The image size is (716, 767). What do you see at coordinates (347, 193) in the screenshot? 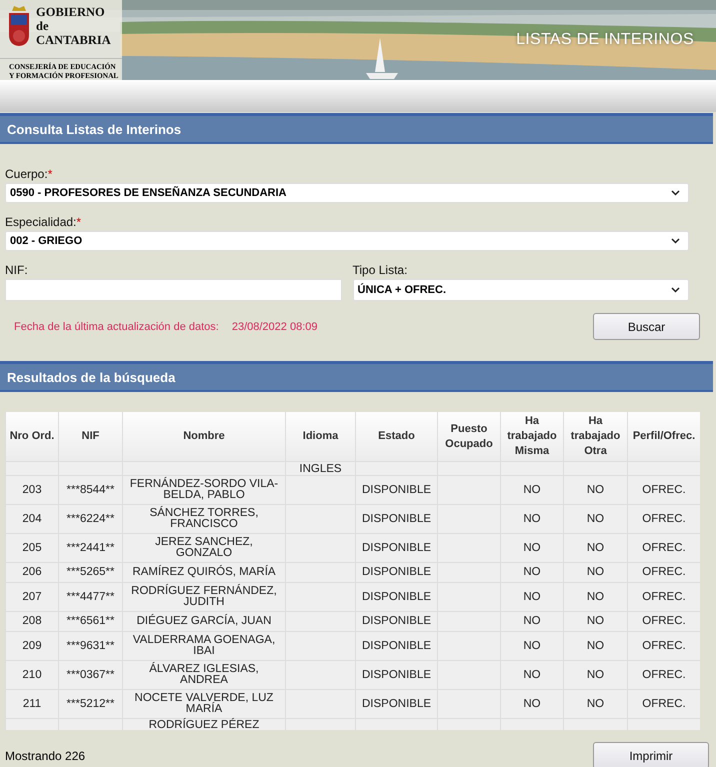
I see `select-field: 0590 - PROFESORES DE ENSEÑANZA SECUNDARIA` at bounding box center [347, 193].